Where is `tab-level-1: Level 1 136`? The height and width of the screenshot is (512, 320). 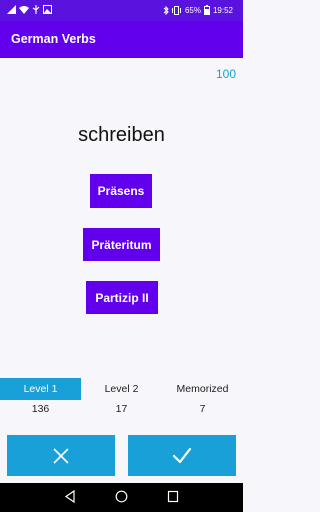
tab-level-1: Level 1 136 is located at coordinates (40, 400).